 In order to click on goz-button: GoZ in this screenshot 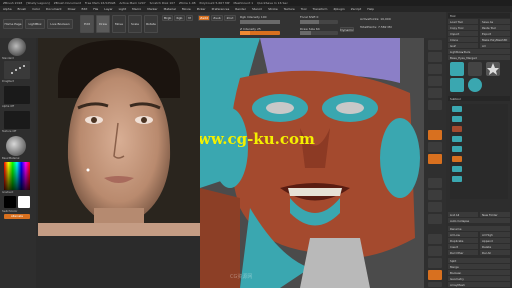, I will do `click(463, 45)`.